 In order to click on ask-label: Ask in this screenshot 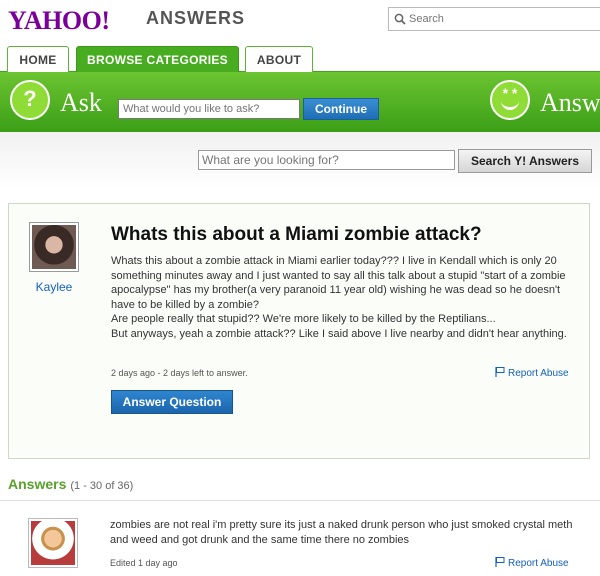, I will do `click(81, 102)`.